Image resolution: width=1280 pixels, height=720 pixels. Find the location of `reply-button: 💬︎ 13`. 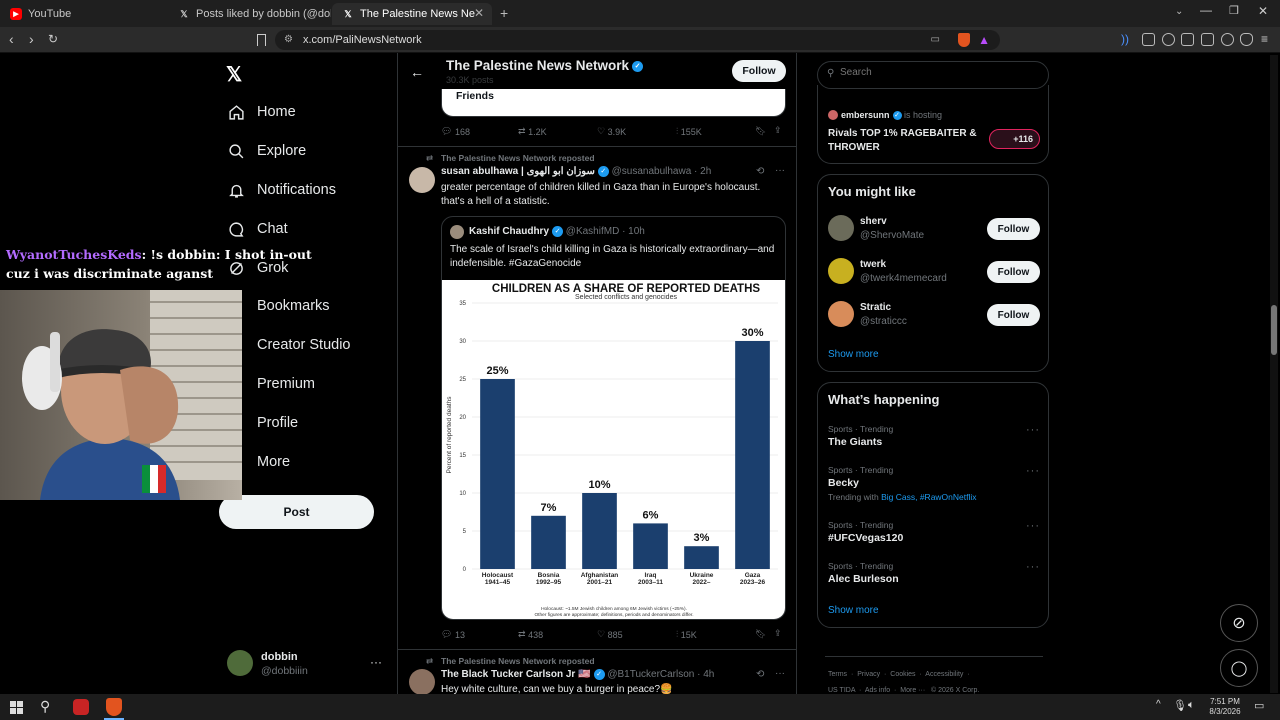

reply-button: 💬︎ 13 is located at coordinates (453, 634).